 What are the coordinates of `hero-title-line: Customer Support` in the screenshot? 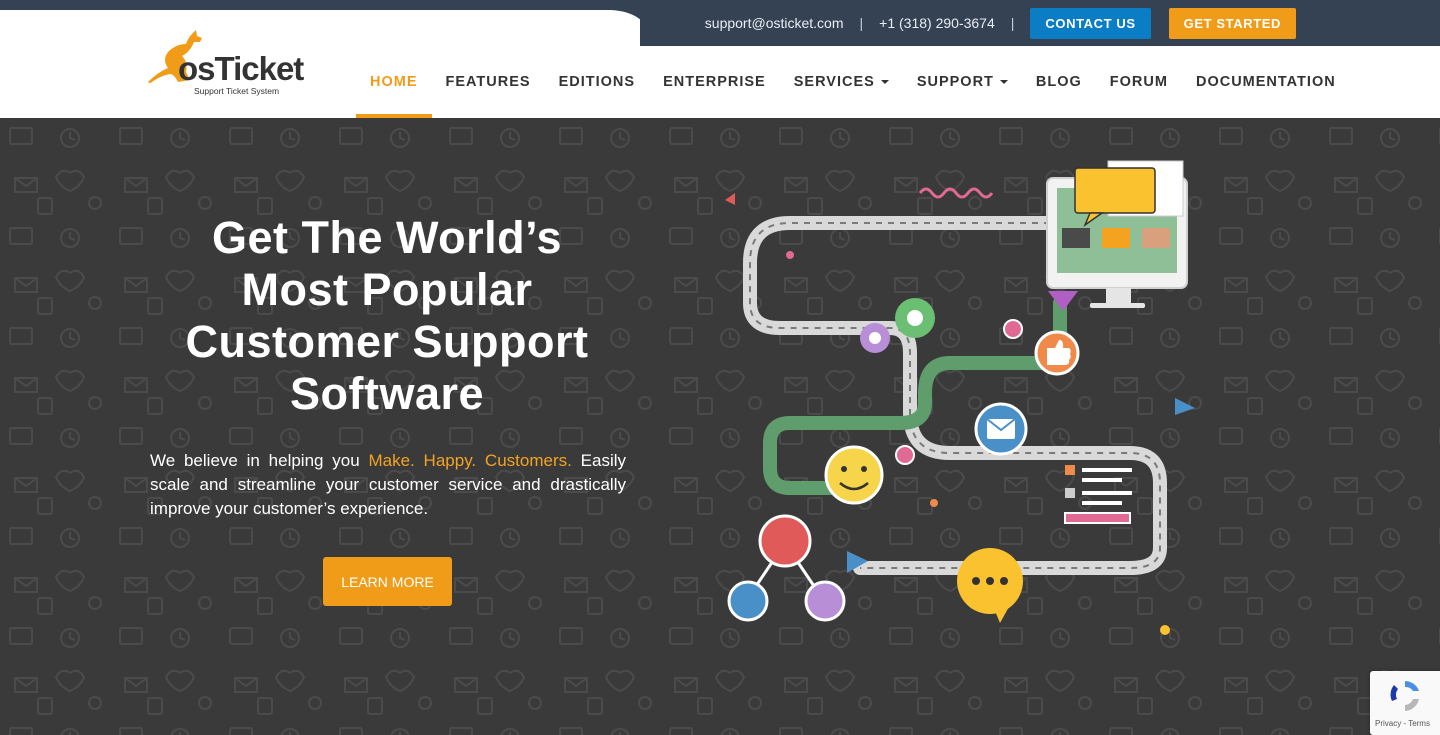 It's located at (387, 341).